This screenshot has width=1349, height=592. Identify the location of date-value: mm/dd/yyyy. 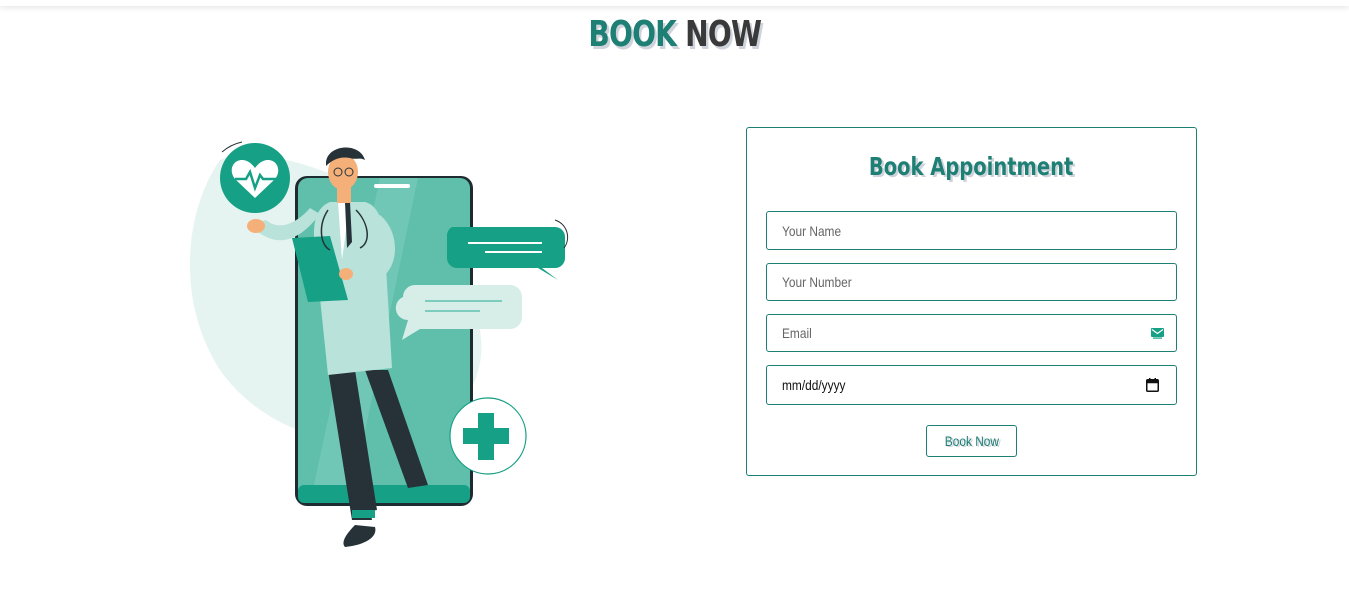
(814, 385).